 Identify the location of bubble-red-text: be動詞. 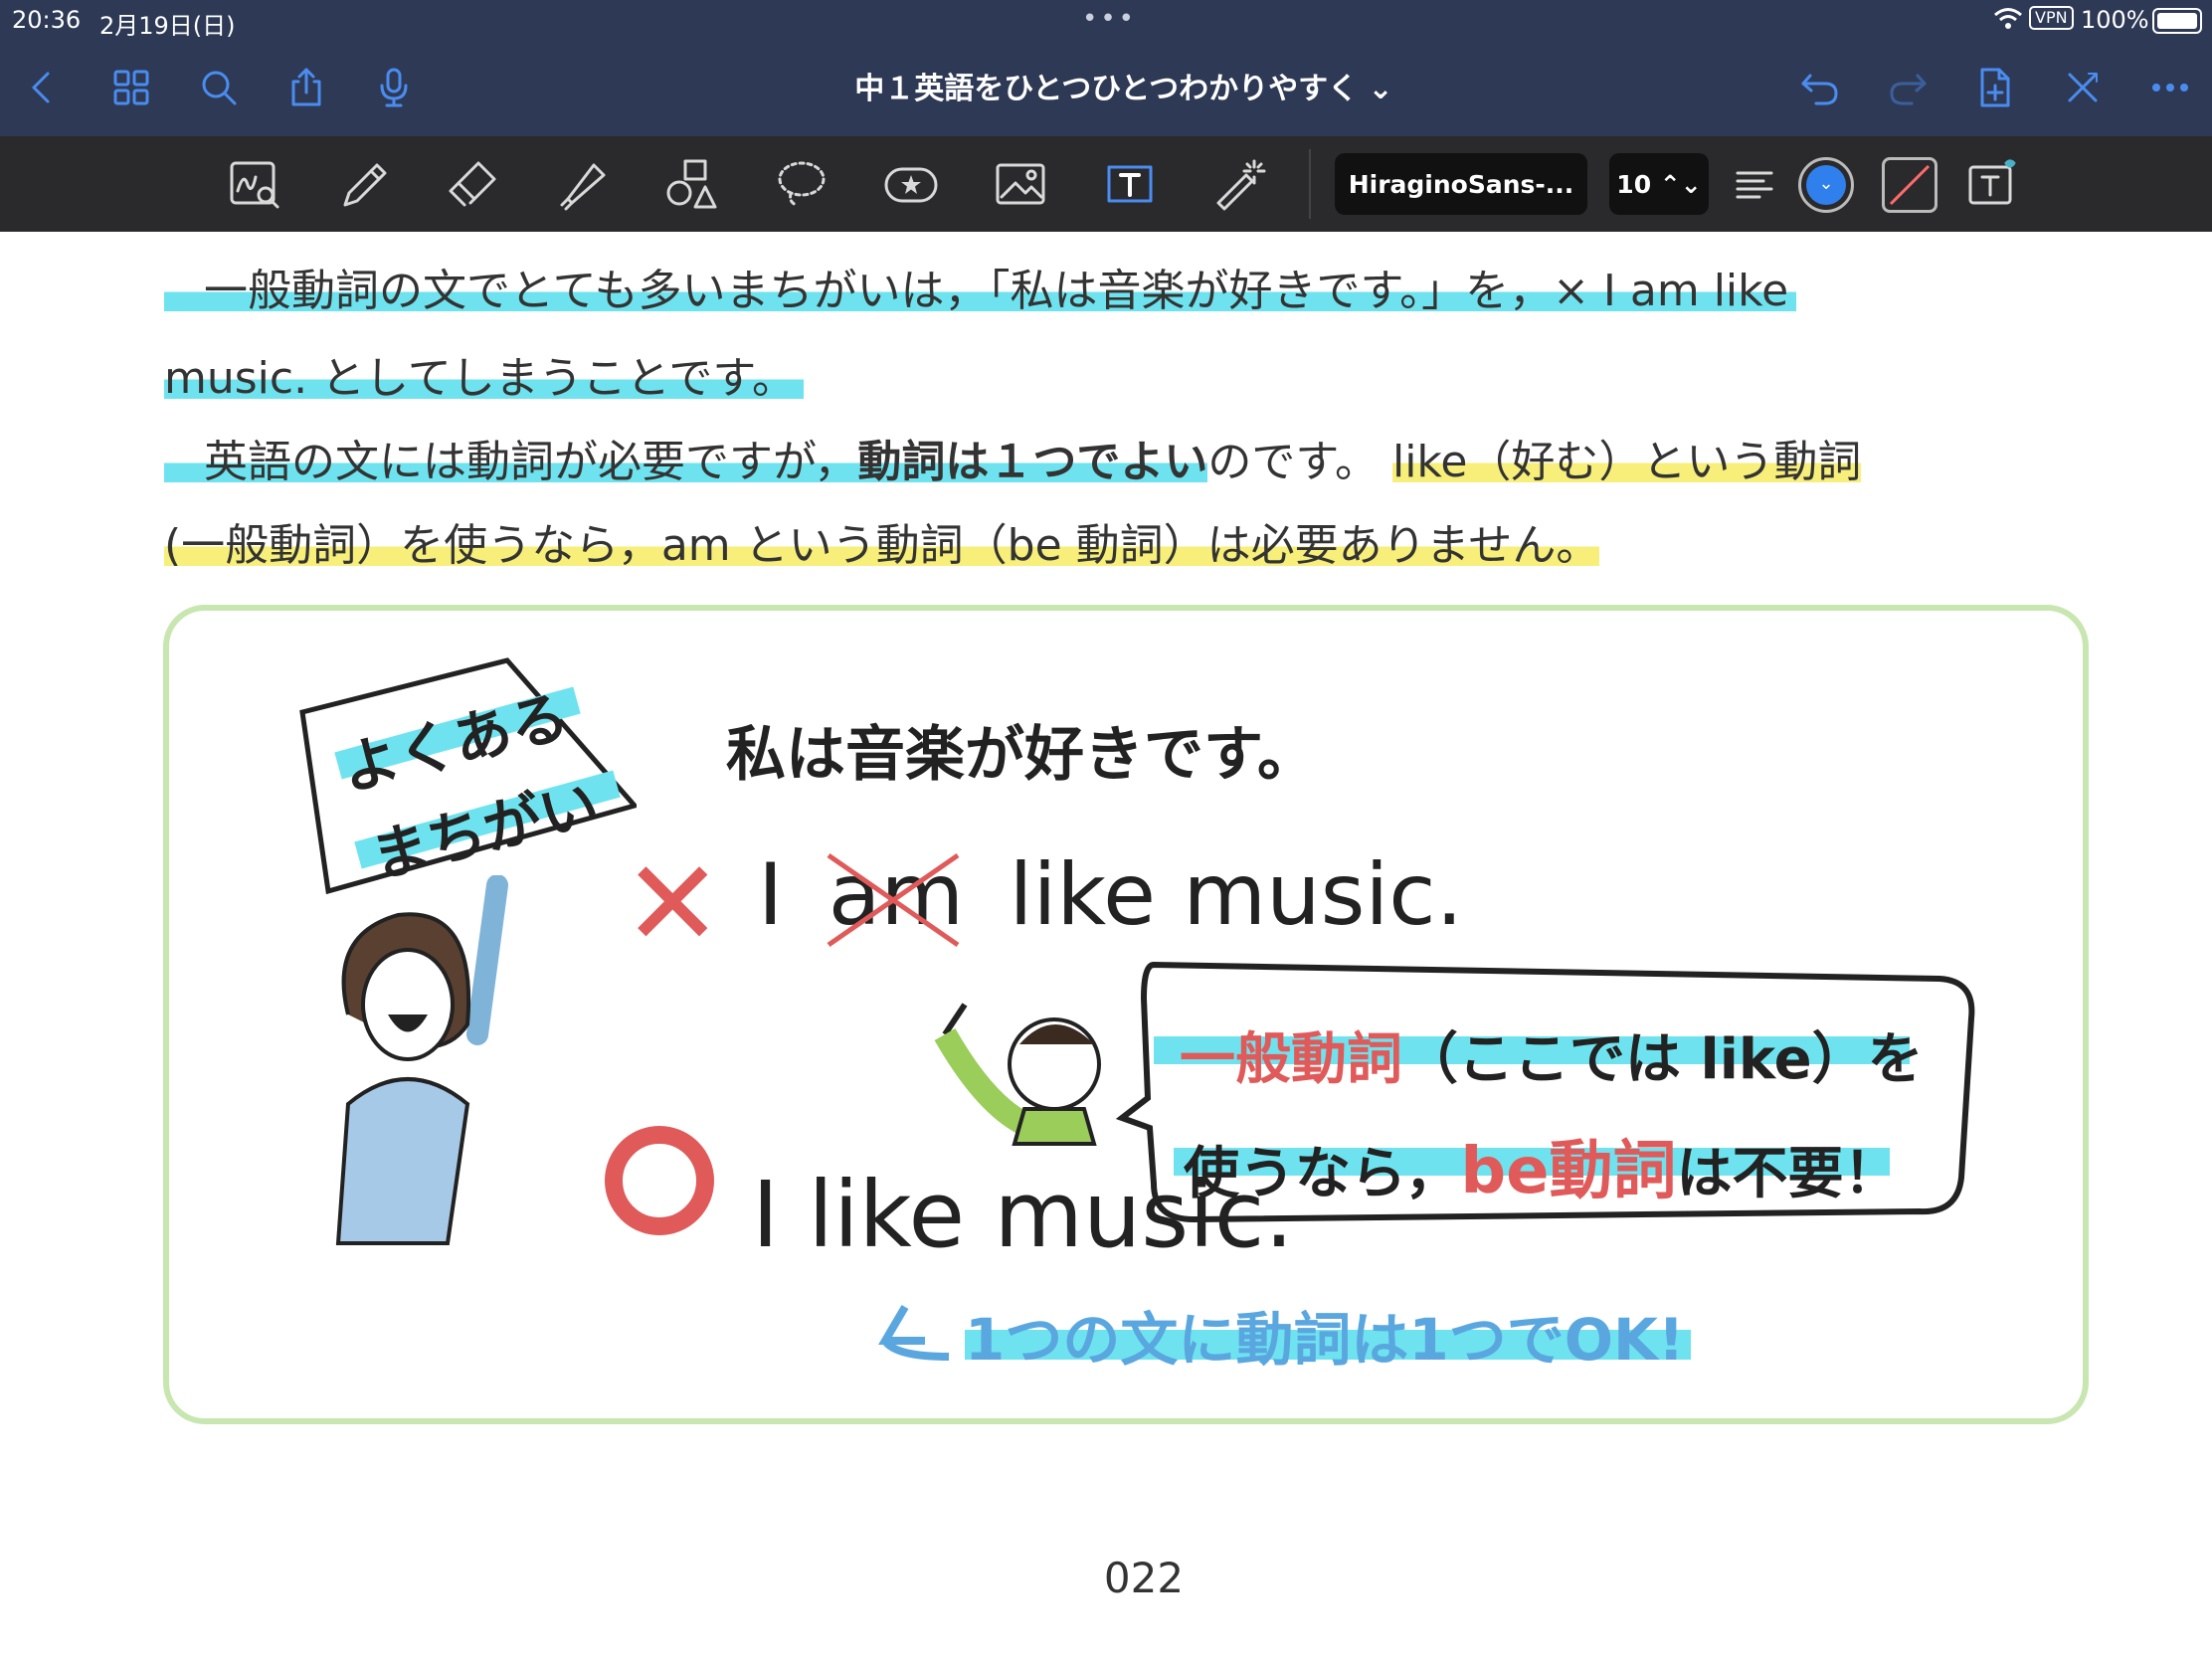
(1568, 1171).